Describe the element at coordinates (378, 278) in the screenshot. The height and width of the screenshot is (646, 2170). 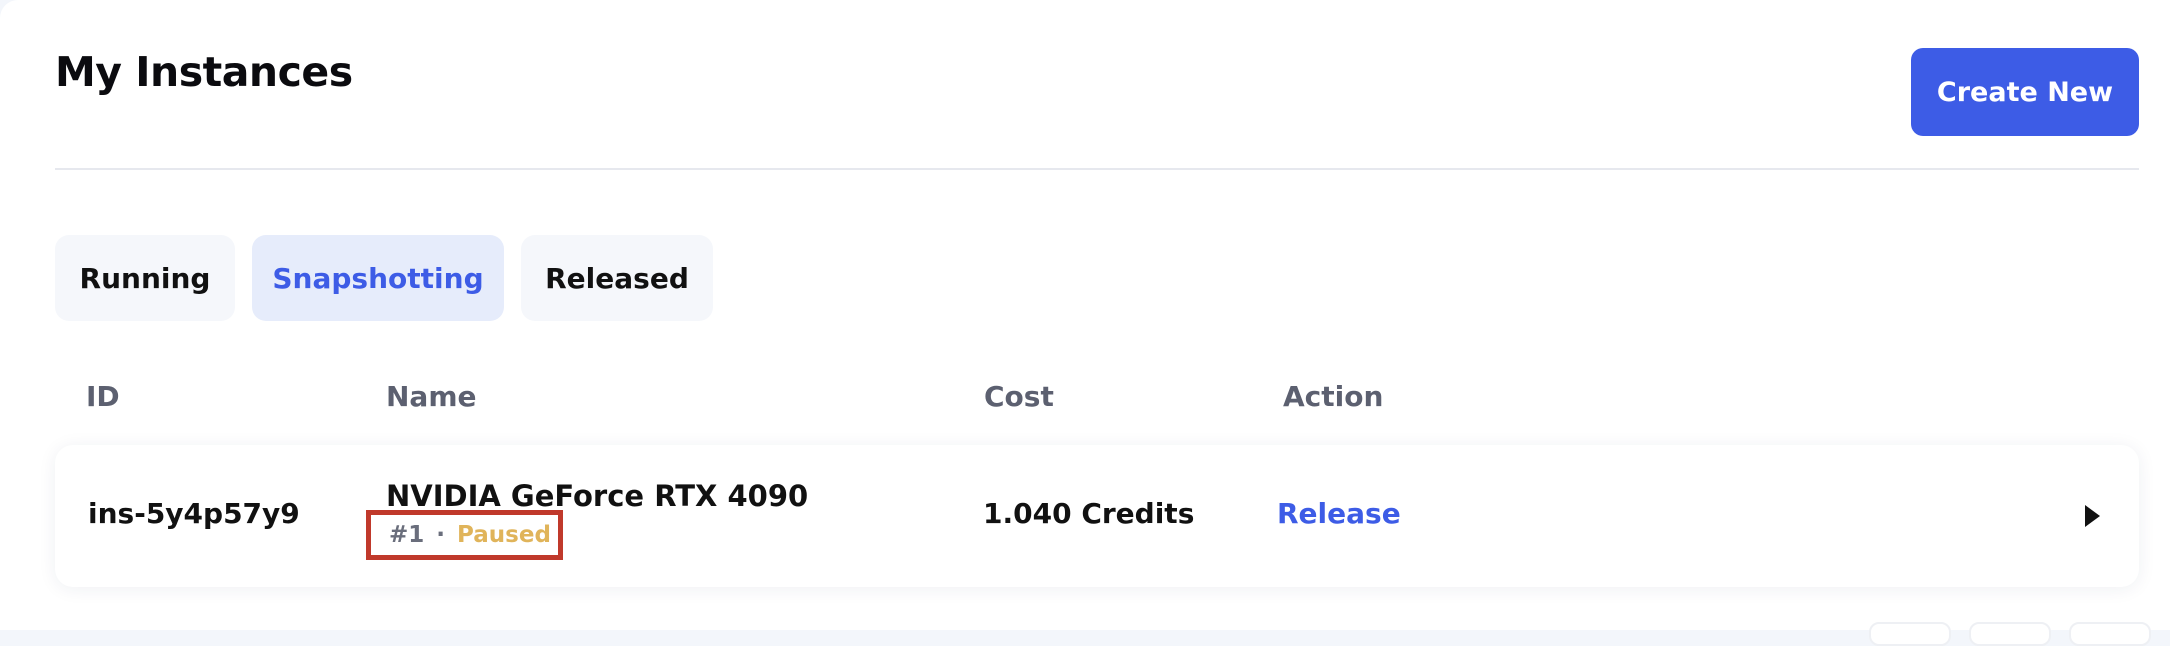
I see `tab-snapshotting: Snapshotting` at that location.